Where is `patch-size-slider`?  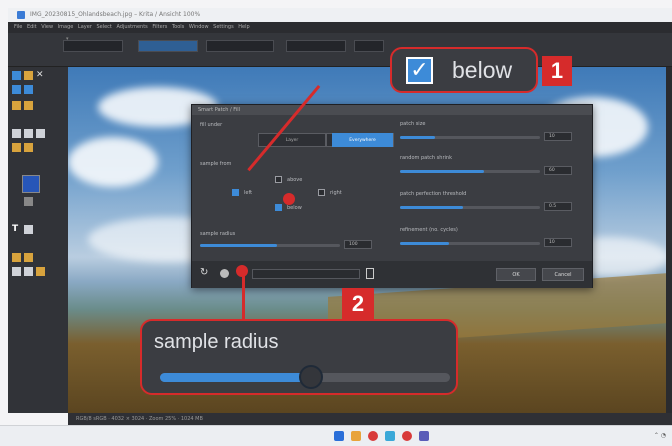
patch-size-slider is located at coordinates (470, 137).